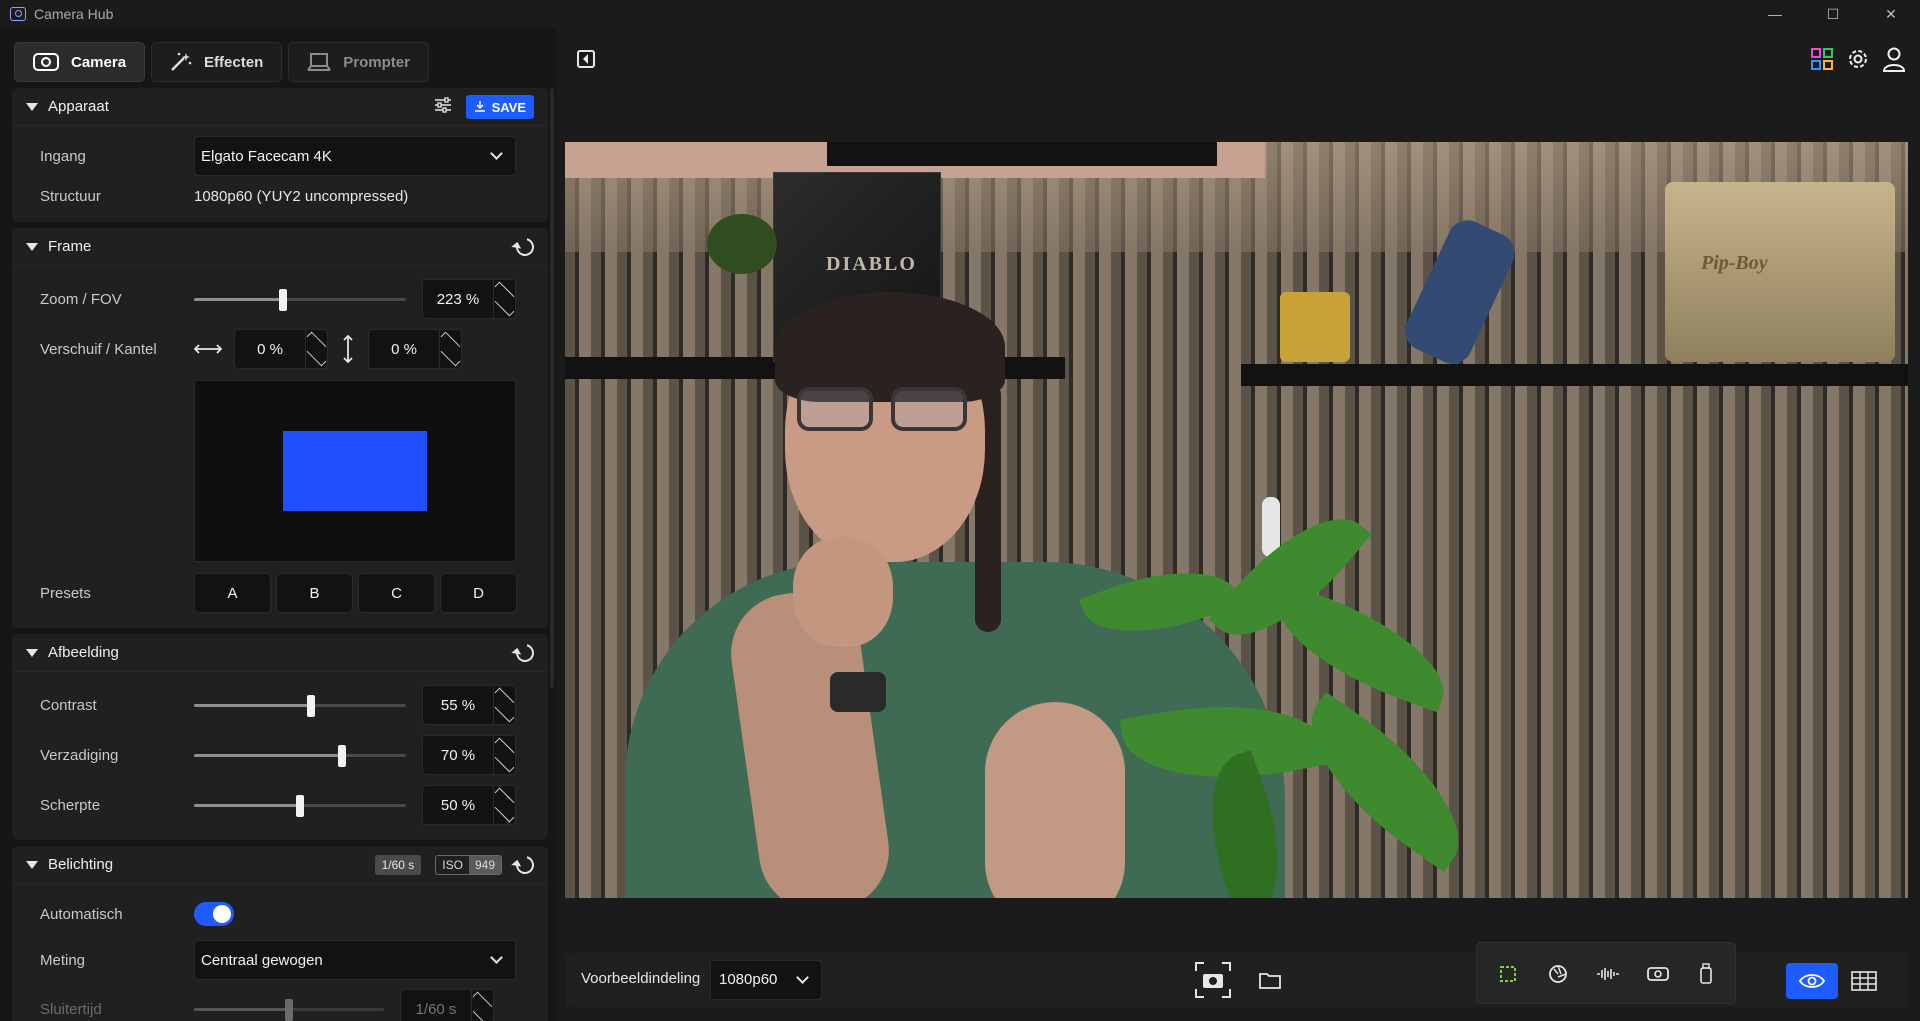  What do you see at coordinates (280, 653) in the screenshot?
I see `section-afbeelding-header: Afbeelding` at bounding box center [280, 653].